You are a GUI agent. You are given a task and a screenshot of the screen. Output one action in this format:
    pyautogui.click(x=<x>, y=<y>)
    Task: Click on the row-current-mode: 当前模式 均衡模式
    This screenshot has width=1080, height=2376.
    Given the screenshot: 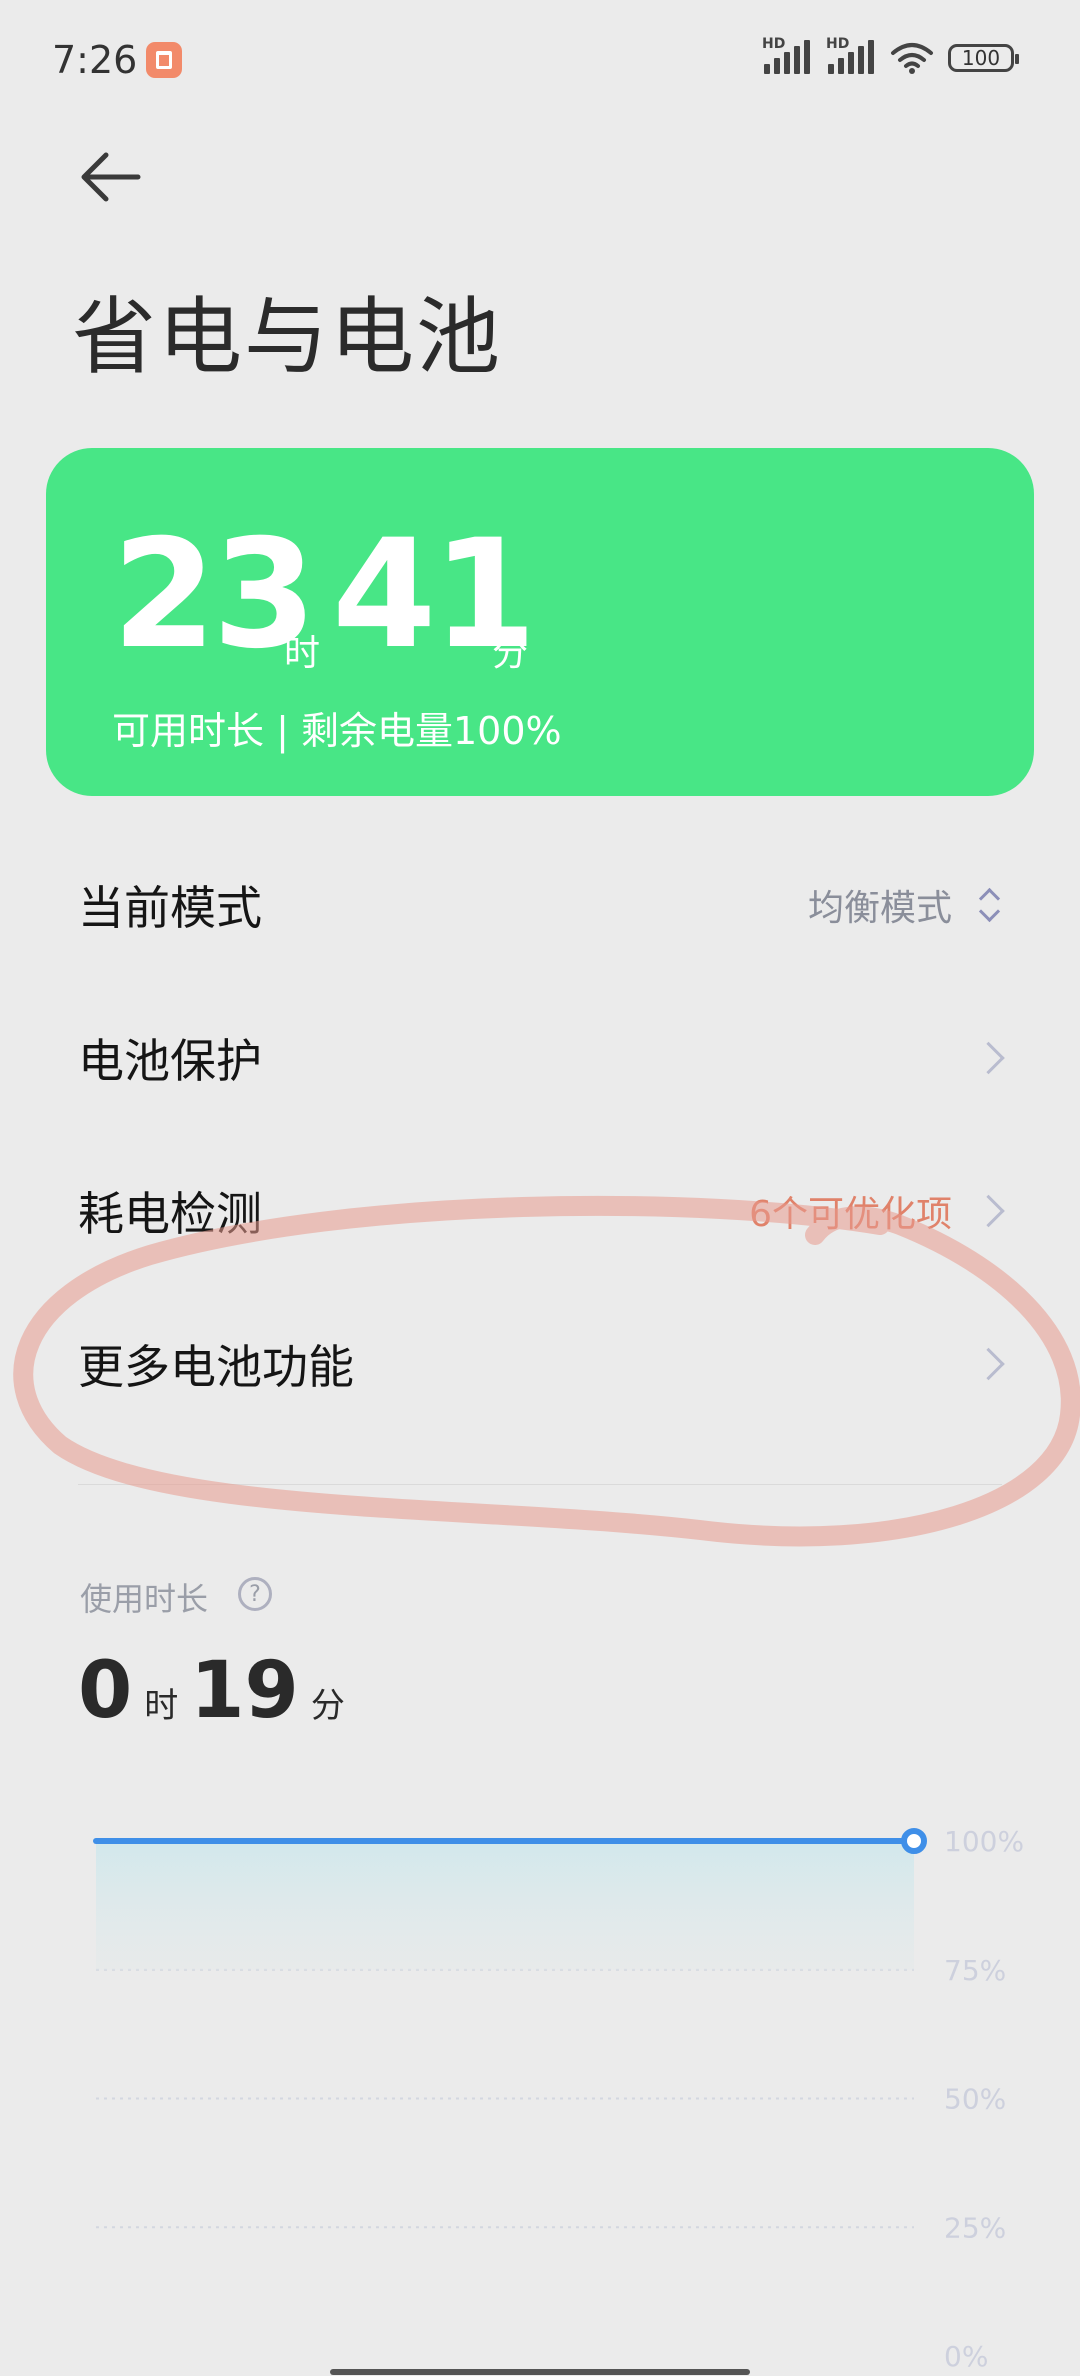 What is the action you would take?
    pyautogui.click(x=540, y=905)
    